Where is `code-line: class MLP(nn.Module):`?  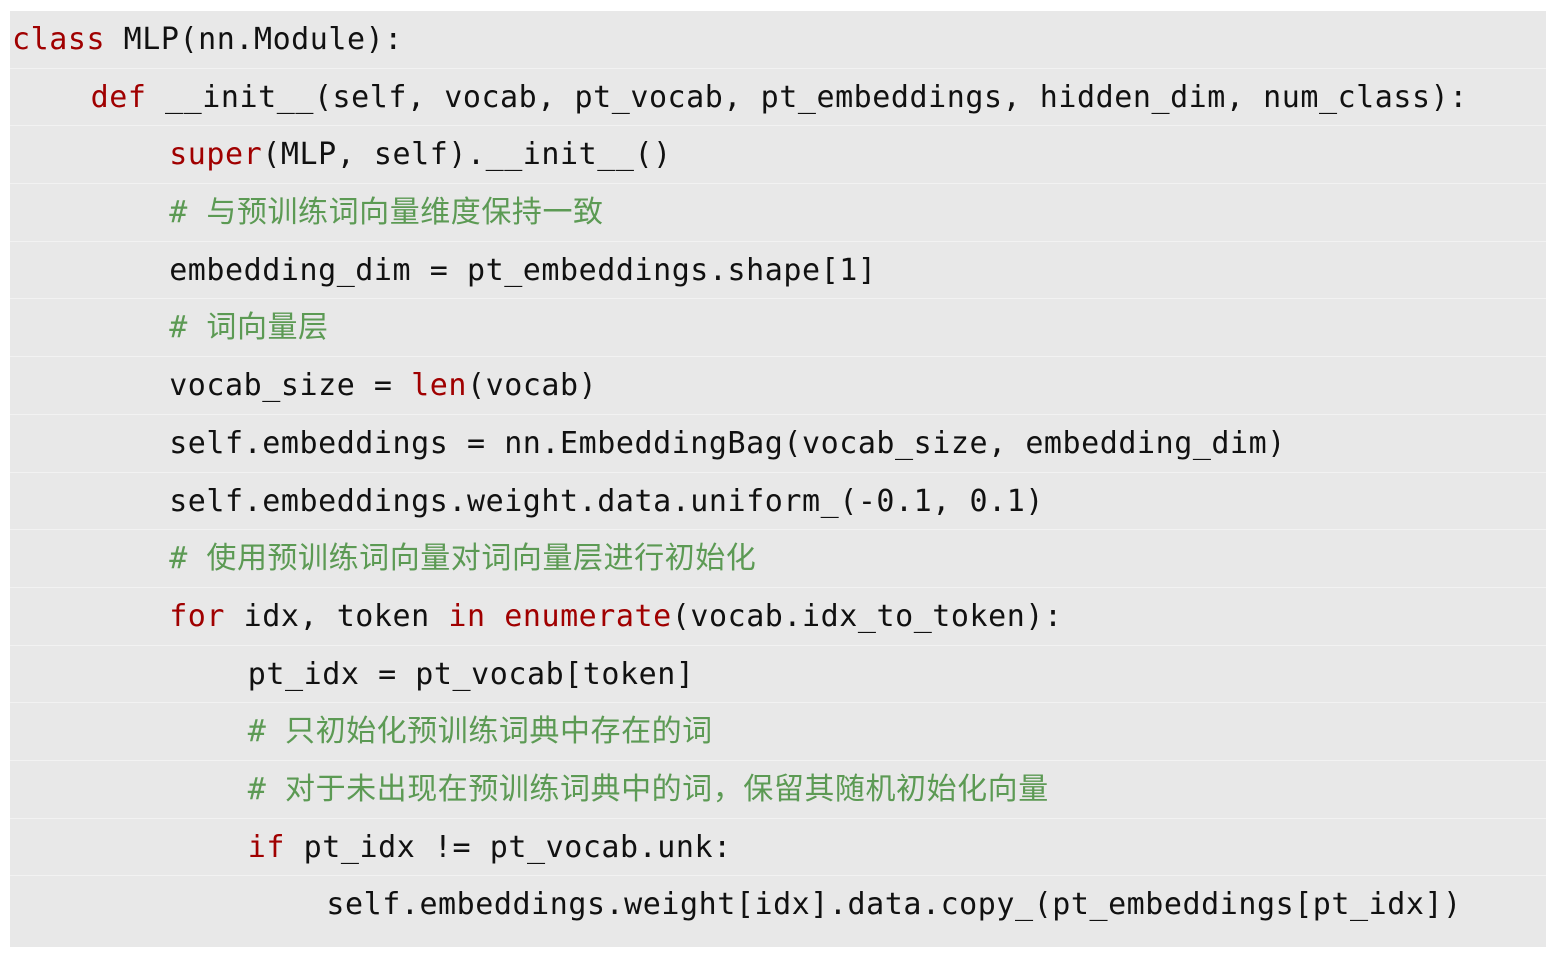
code-line: class MLP(nn.Module): is located at coordinates (778, 40).